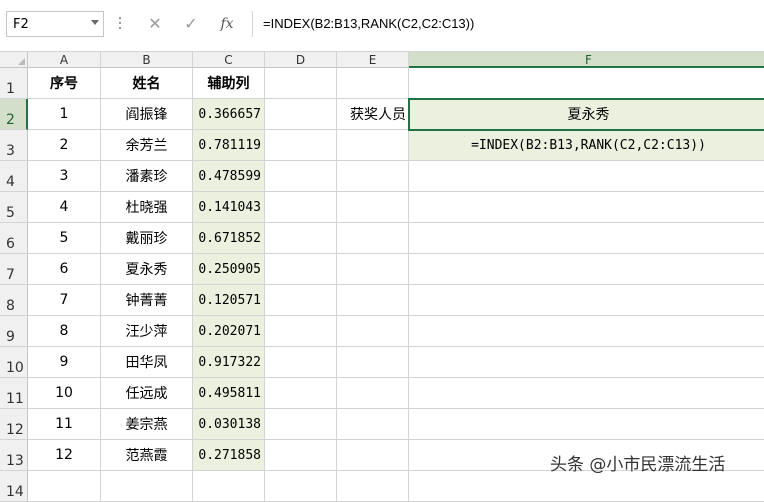 The image size is (764, 502). Describe the element at coordinates (229, 60) in the screenshot. I see `column-header-c: C` at that location.